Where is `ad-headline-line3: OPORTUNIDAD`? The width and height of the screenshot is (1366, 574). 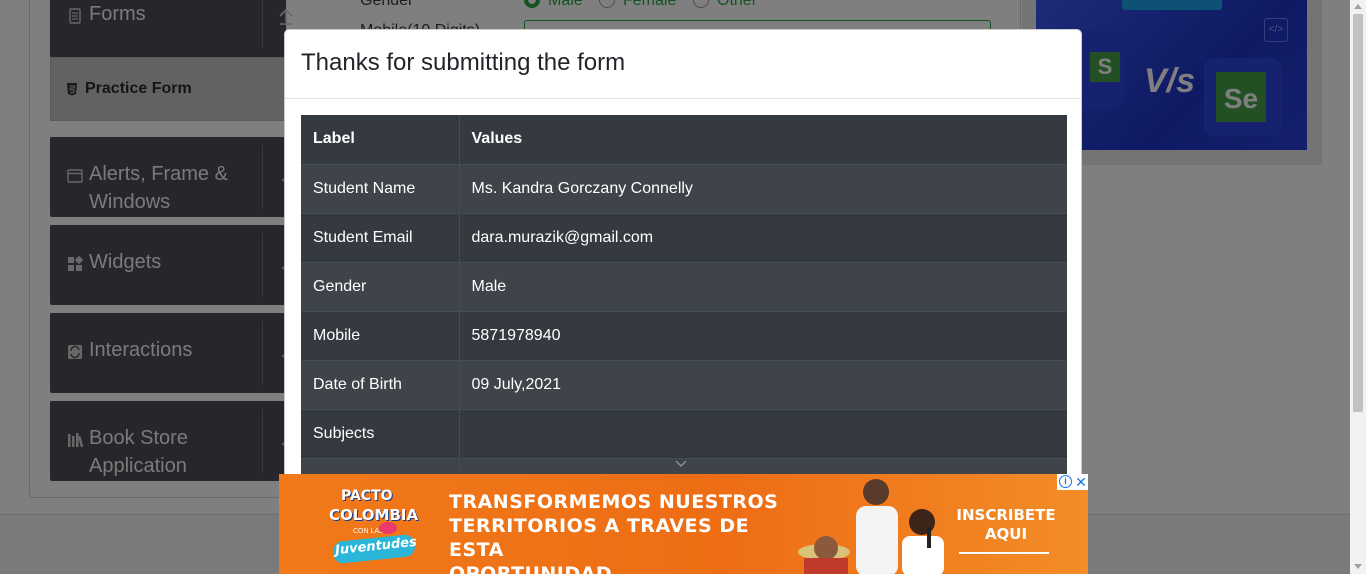
ad-headline-line3: OPORTUNIDAD is located at coordinates (531, 568).